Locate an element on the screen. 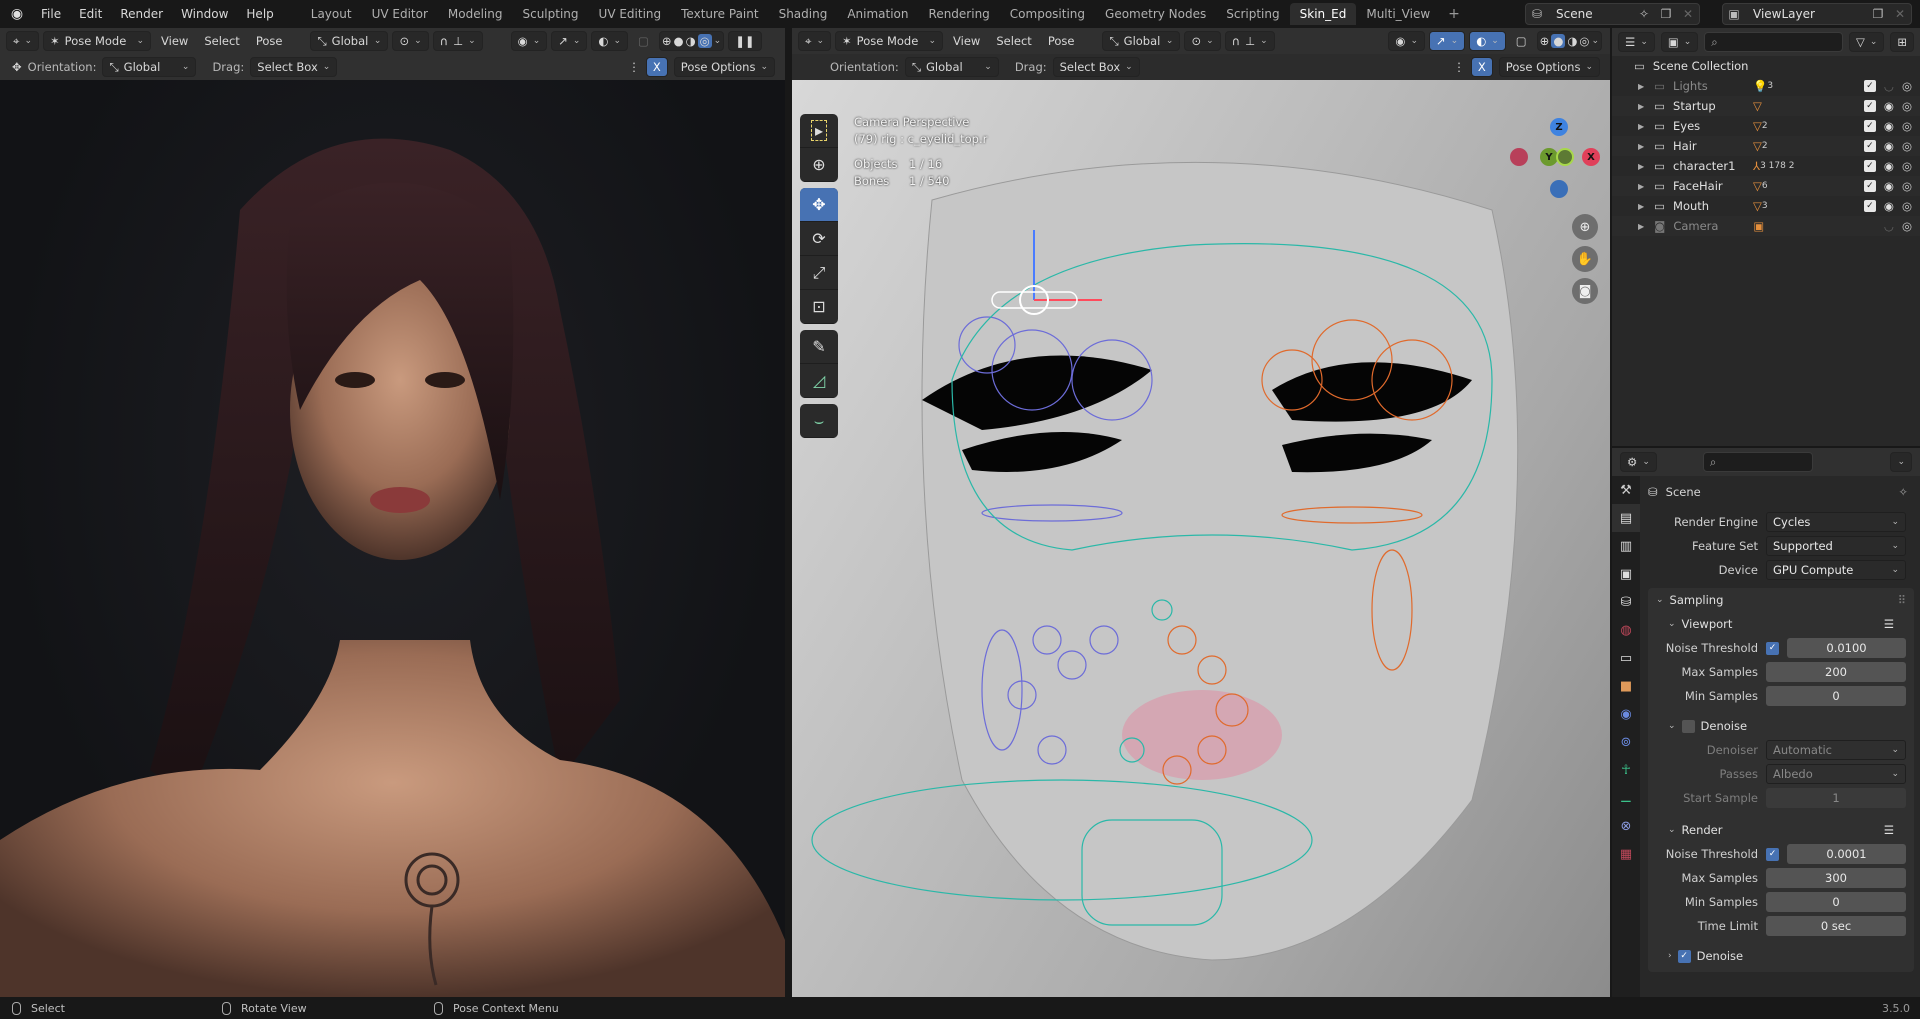 This screenshot has height=1019, width=1920. object-tab: ■ is located at coordinates (1626, 686).